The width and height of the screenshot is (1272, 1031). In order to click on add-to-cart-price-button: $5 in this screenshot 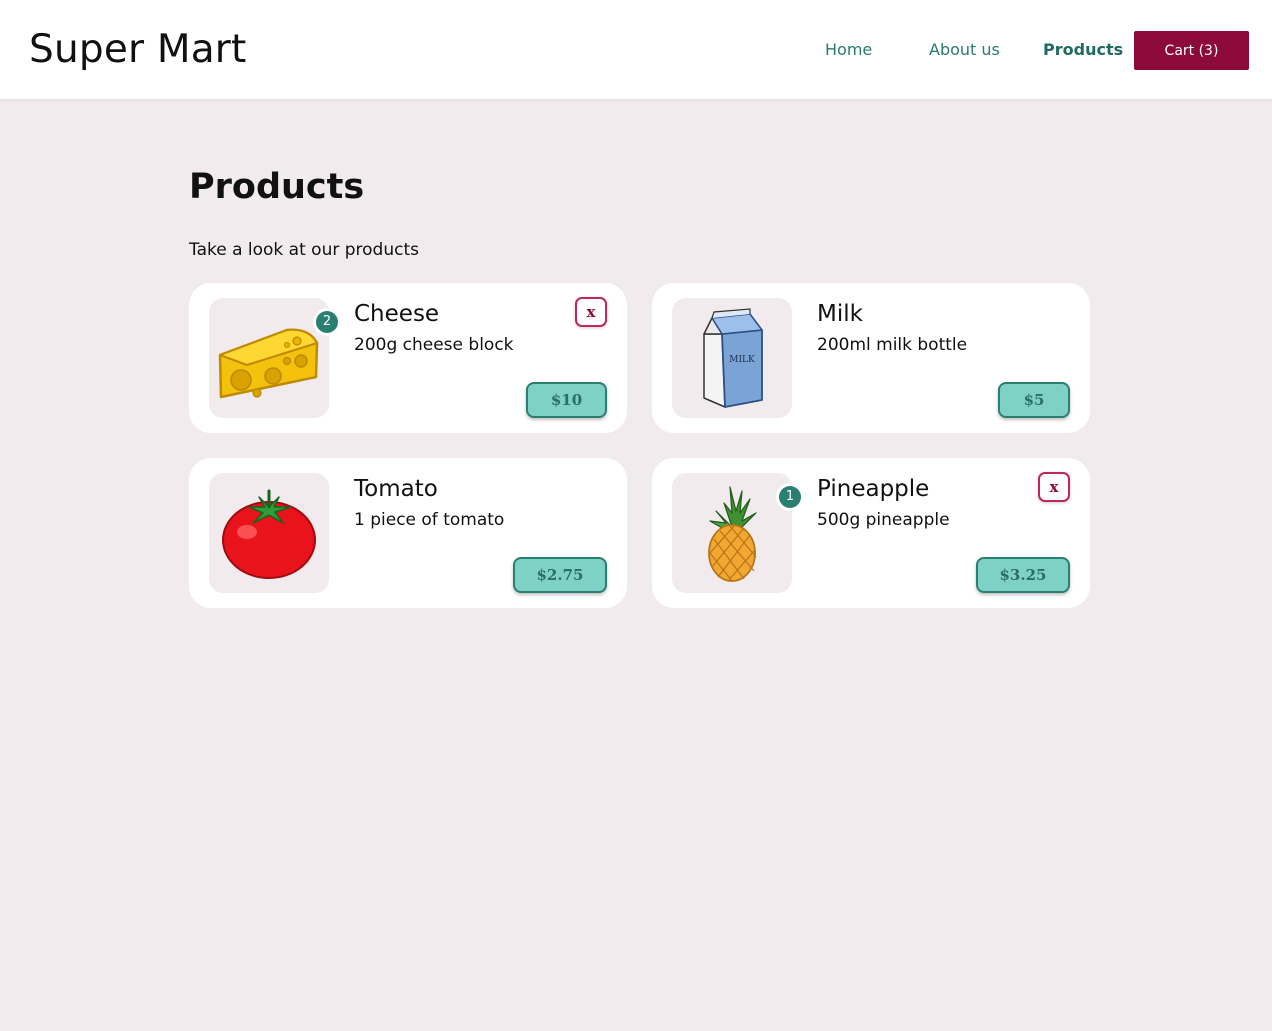, I will do `click(1034, 400)`.